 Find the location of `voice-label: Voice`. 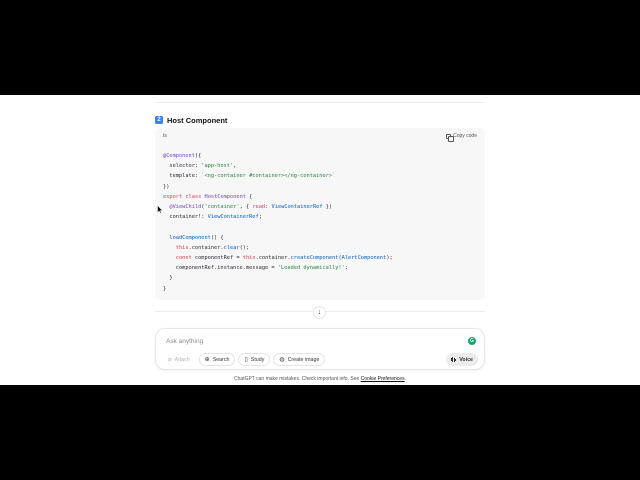

voice-label: Voice is located at coordinates (466, 359).